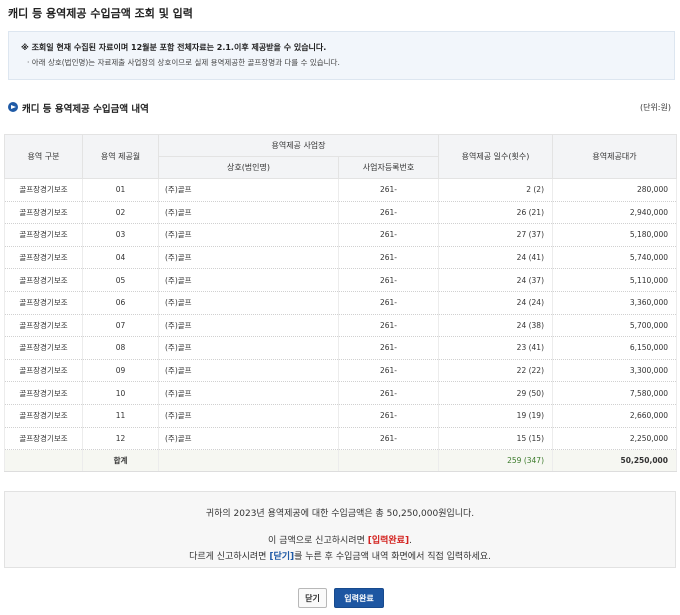 This screenshot has height=615, width=680. I want to click on cell-amount: 5,740,000, so click(614, 258).